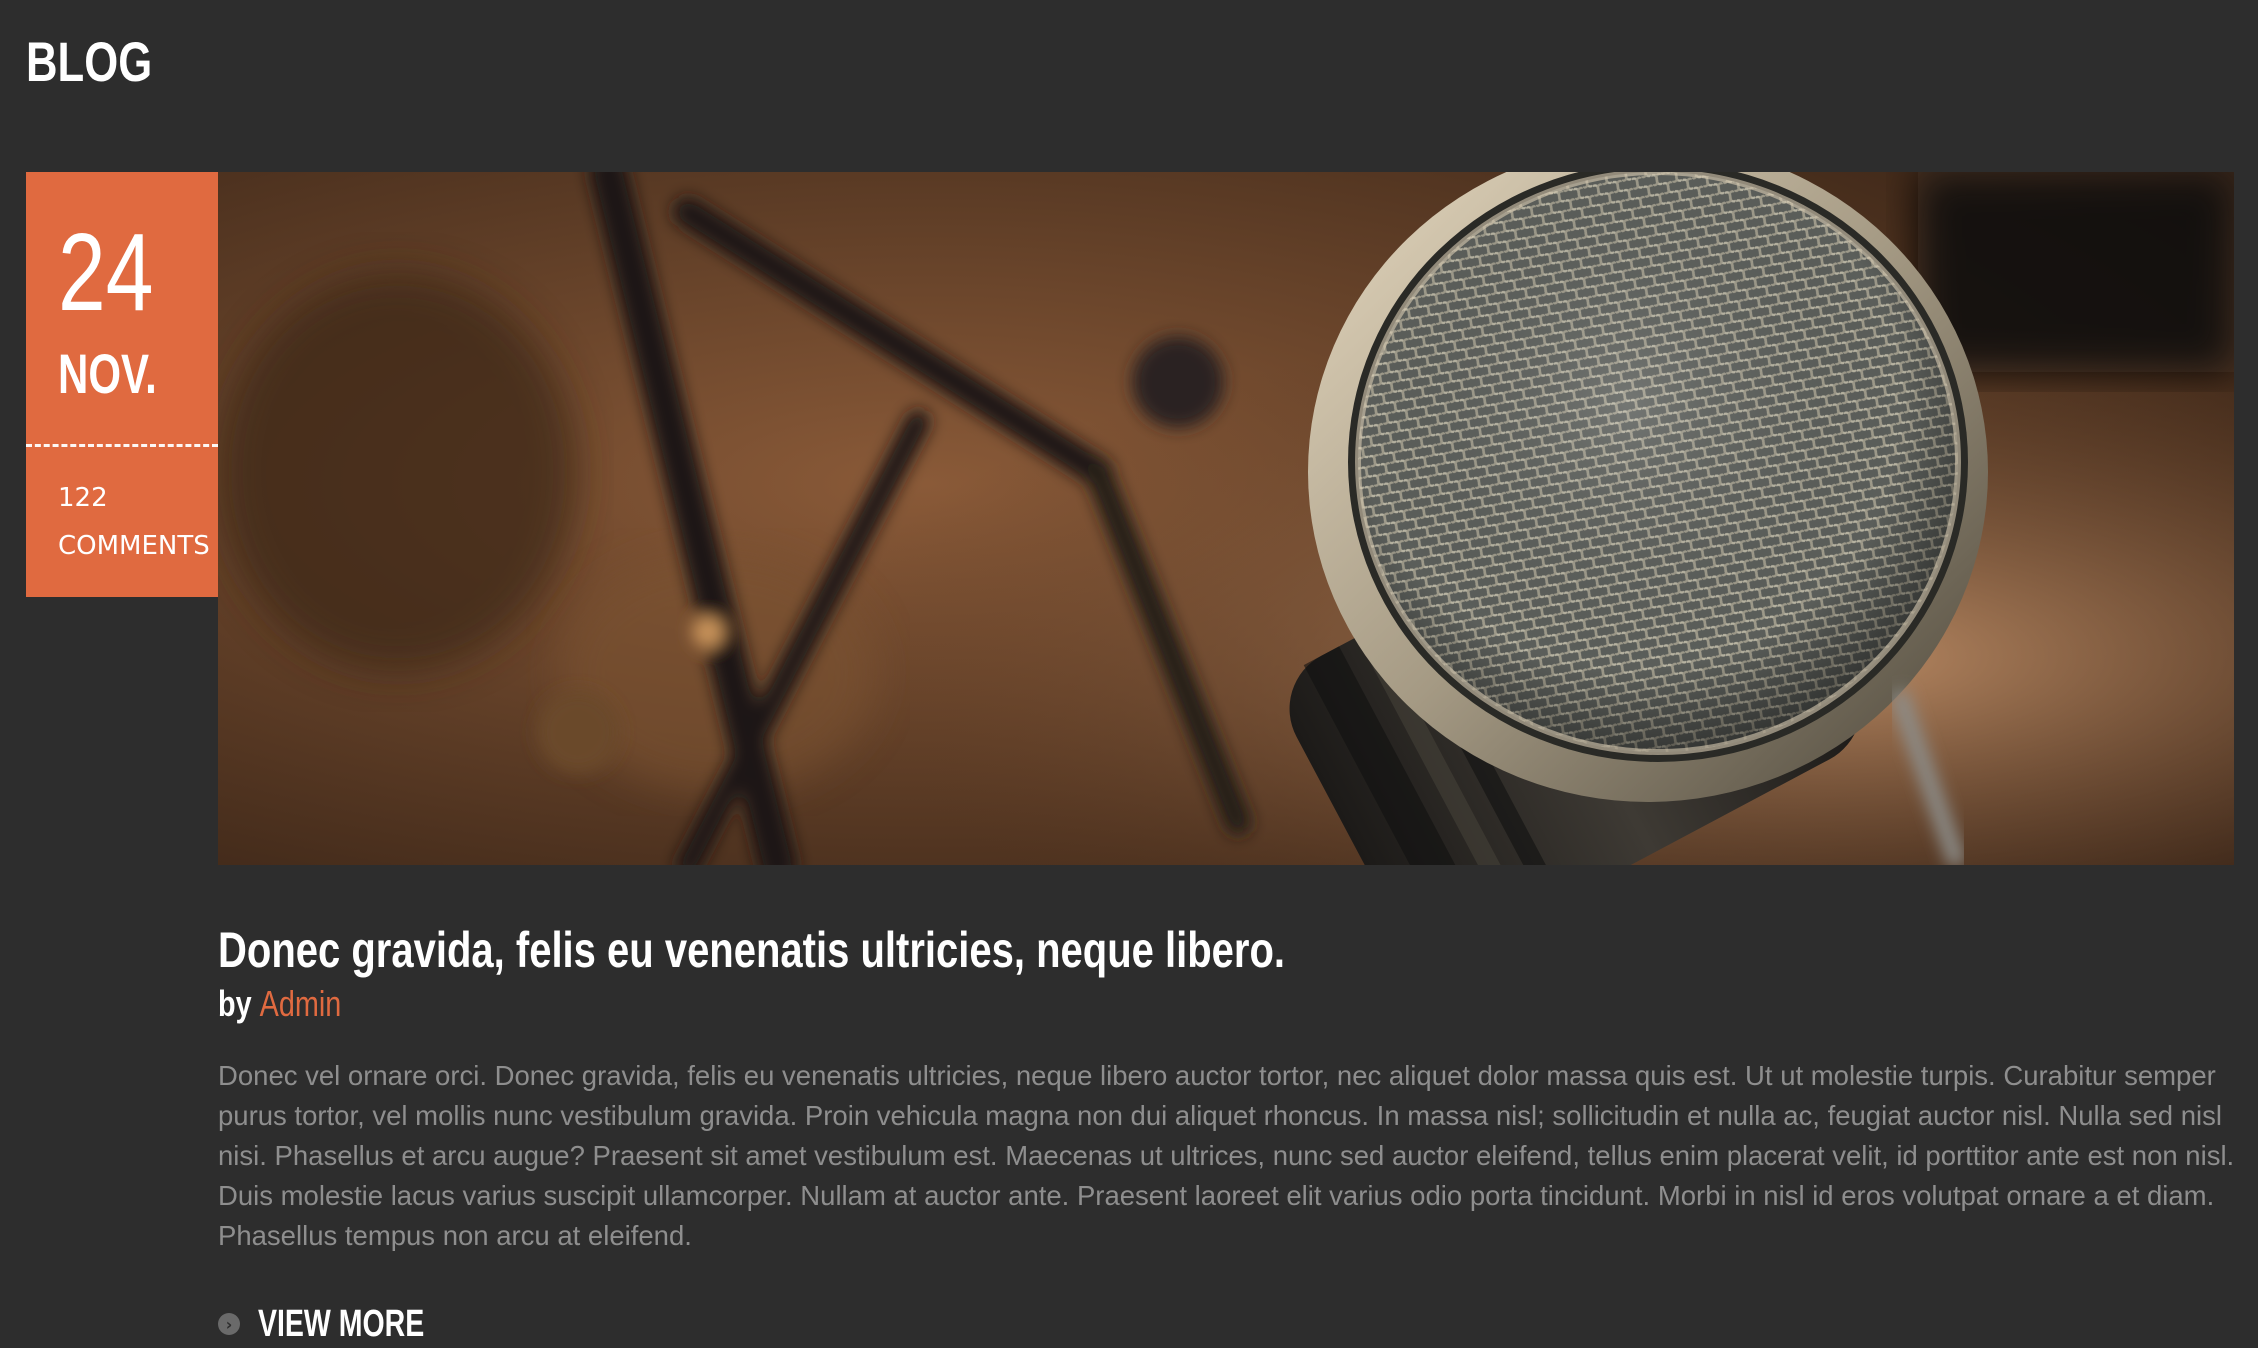 This screenshot has height=1348, width=2258. I want to click on section-title: BLOG, so click(89, 61).